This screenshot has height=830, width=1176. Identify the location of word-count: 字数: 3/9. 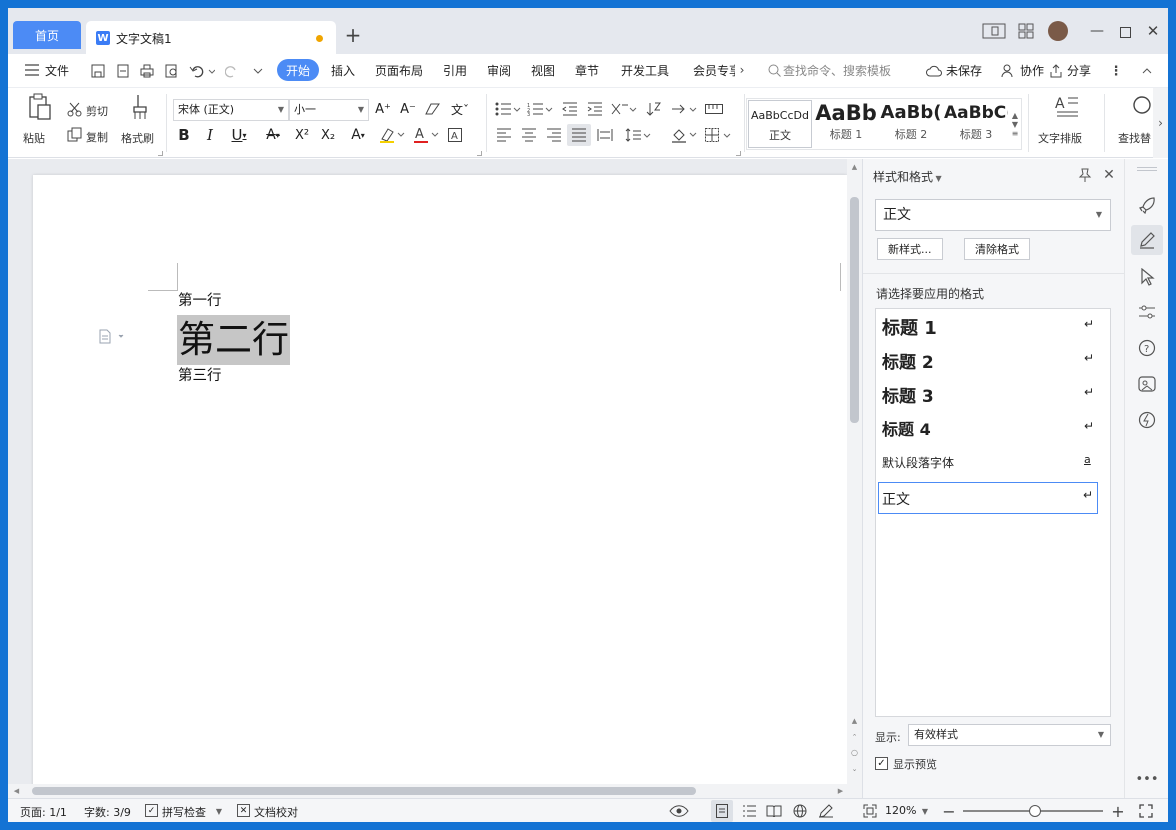
(107, 812).